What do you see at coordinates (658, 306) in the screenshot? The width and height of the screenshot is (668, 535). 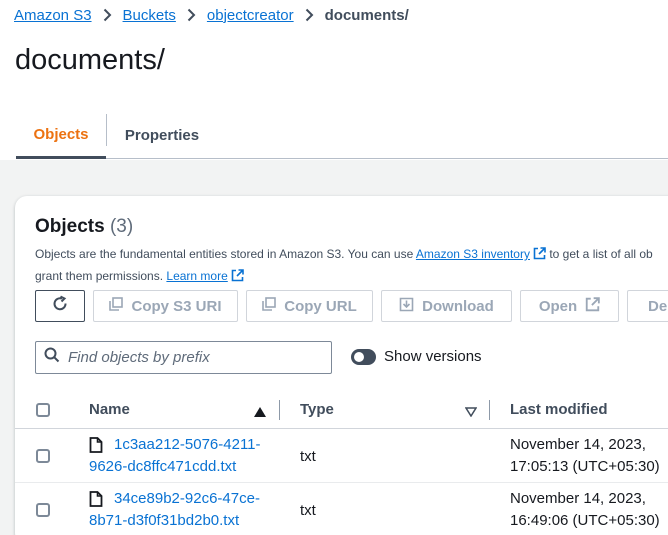 I see `delete-label: Del` at bounding box center [658, 306].